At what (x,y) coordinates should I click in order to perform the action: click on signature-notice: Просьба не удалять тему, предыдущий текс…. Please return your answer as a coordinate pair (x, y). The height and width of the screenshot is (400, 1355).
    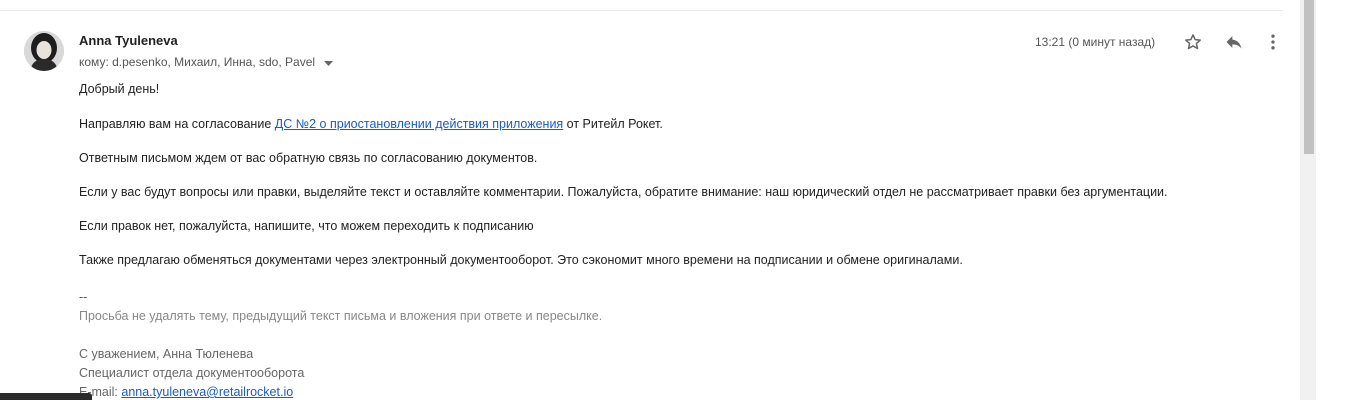
    Looking at the image, I should click on (341, 316).